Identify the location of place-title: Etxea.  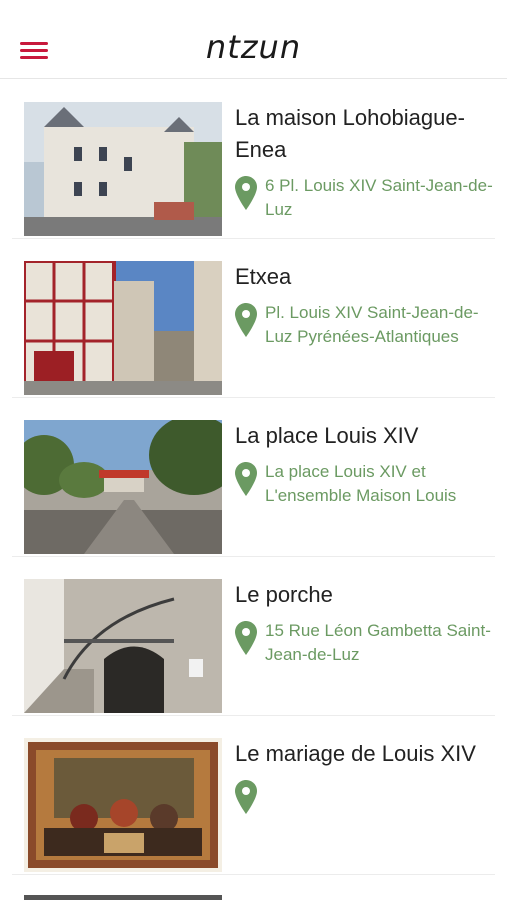
(370, 277).